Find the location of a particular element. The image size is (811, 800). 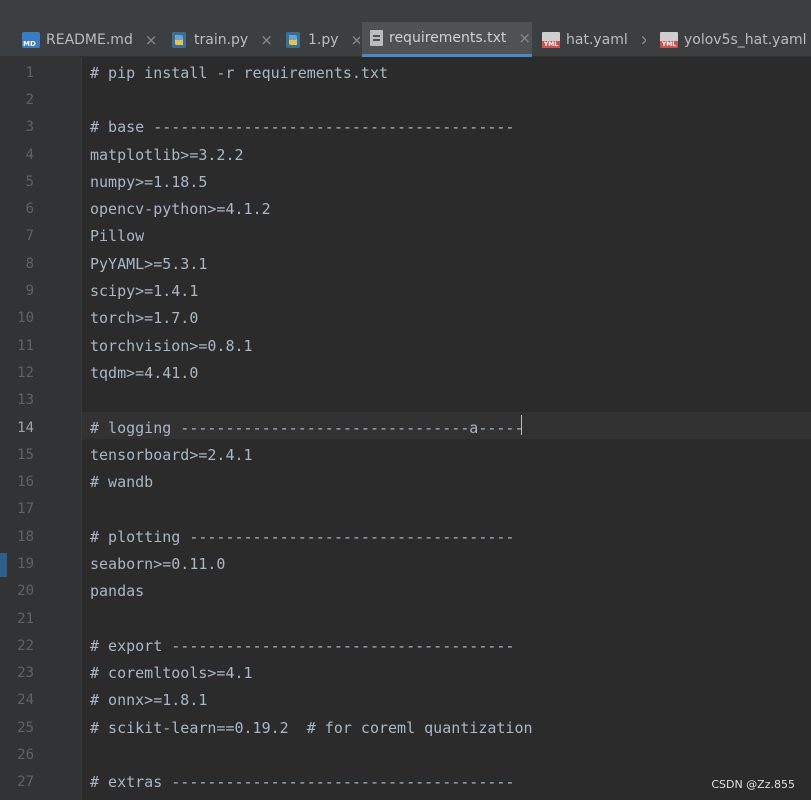

line-number: 1 is located at coordinates (29, 72).